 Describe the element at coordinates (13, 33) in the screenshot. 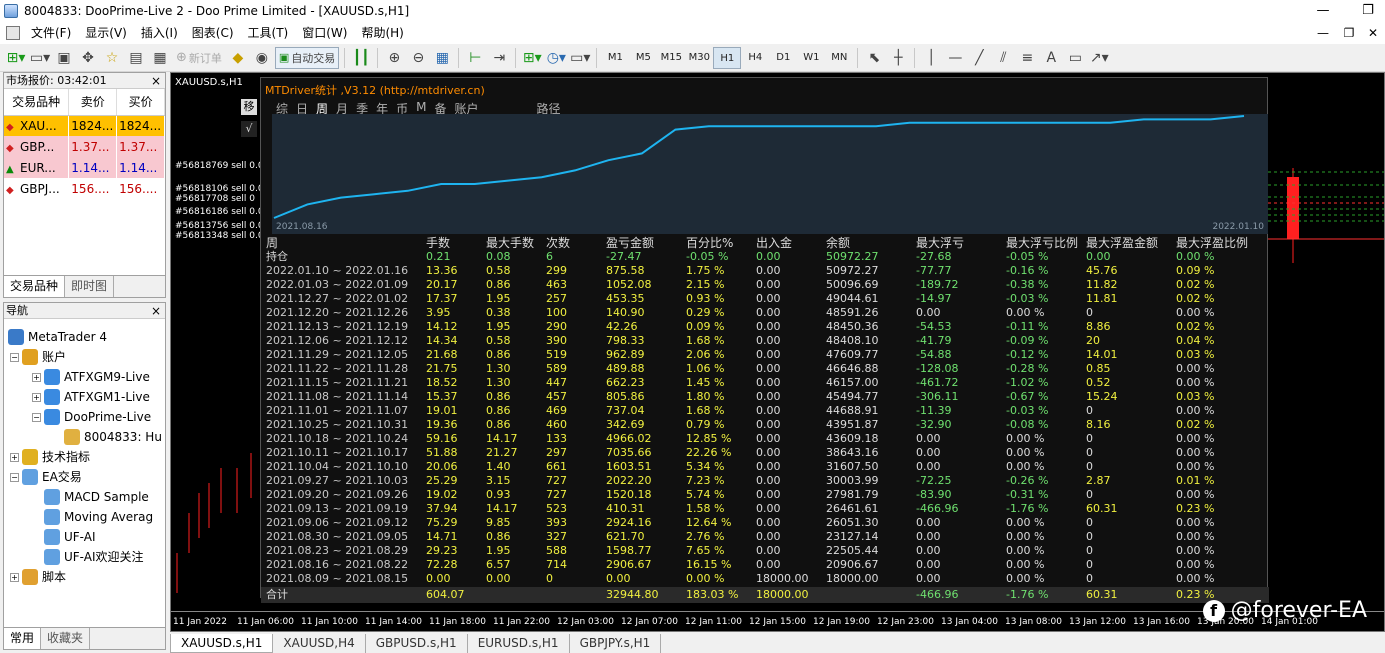

I see `chart-system-icon` at that location.